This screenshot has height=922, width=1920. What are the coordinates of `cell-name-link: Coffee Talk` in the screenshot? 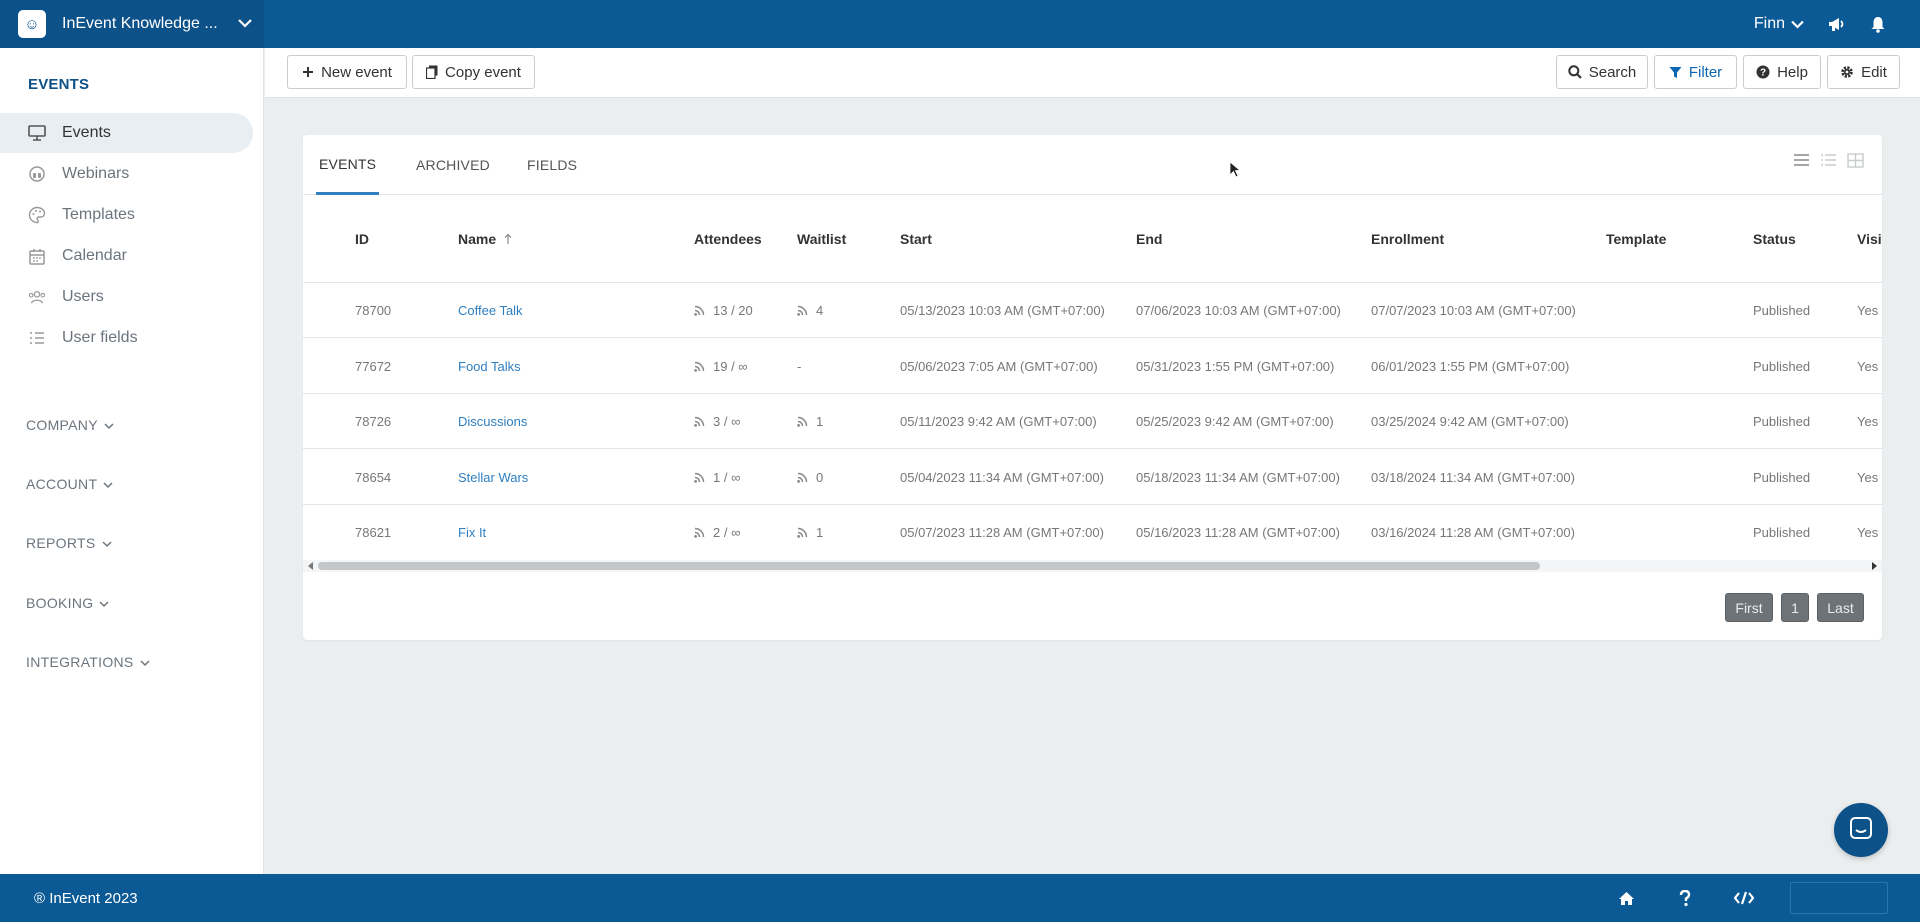 It's located at (490, 310).